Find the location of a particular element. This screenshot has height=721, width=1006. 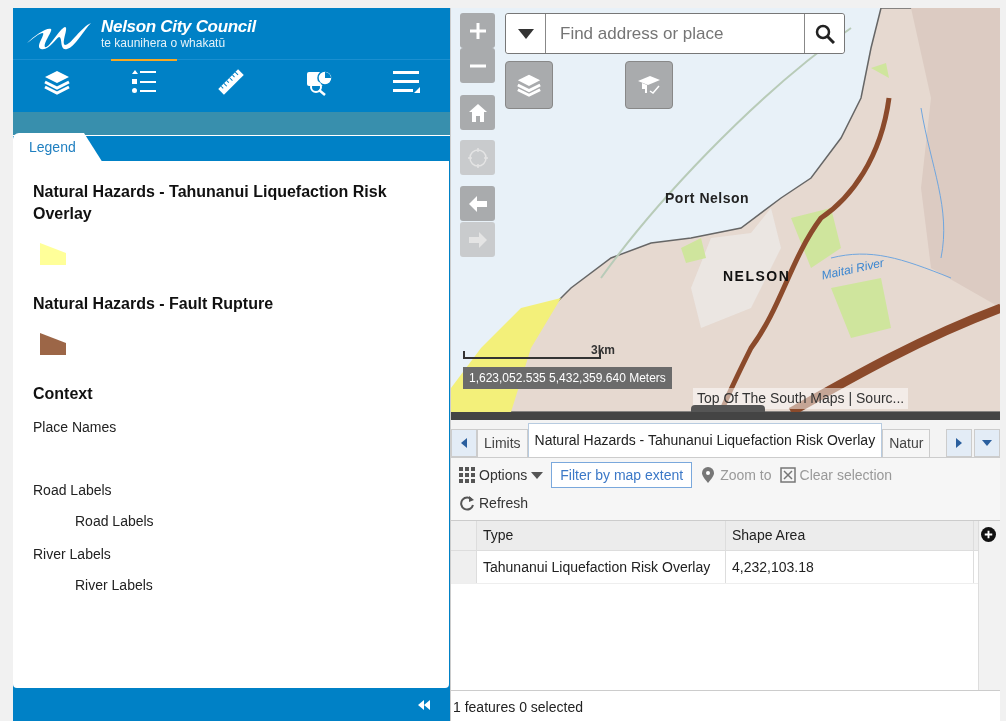

column-header: Type is located at coordinates (601, 535).